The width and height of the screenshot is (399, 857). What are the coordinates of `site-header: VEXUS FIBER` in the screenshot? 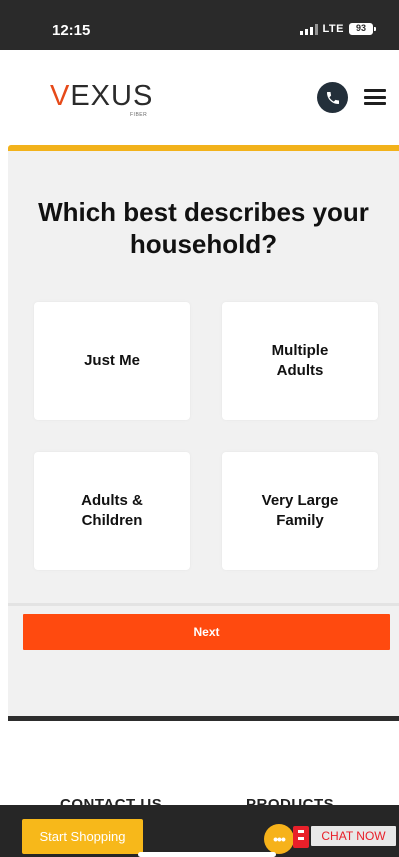 It's located at (199, 98).